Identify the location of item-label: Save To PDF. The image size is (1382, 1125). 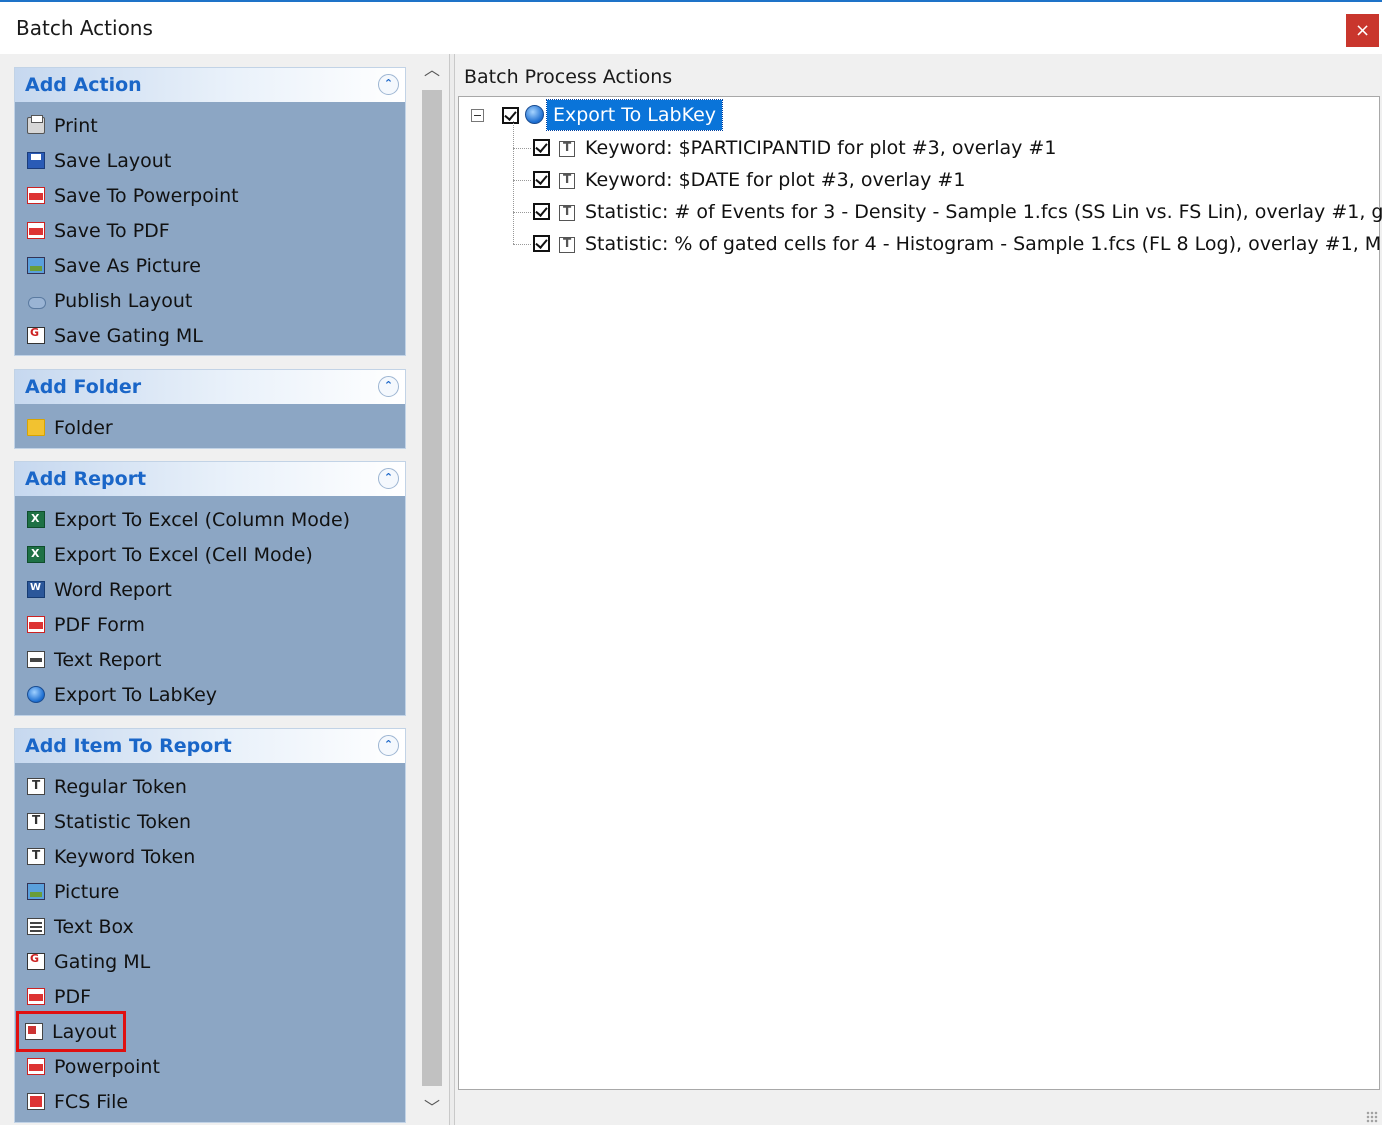
(112, 230).